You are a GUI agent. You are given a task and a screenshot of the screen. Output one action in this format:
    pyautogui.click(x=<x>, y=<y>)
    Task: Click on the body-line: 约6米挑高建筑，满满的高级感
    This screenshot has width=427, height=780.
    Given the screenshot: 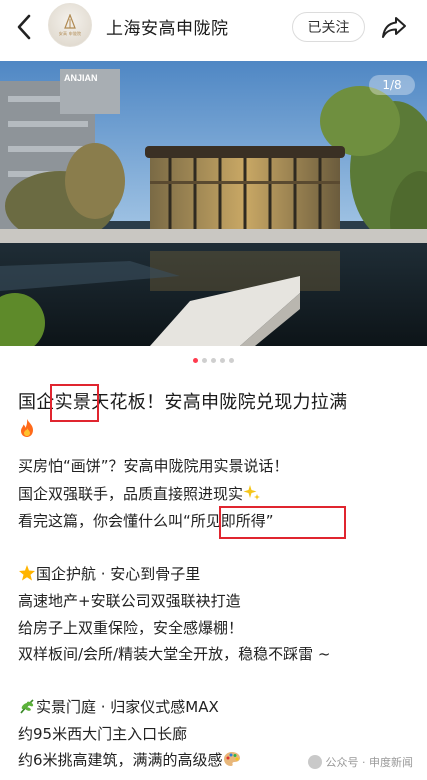 What is the action you would take?
    pyautogui.click(x=129, y=760)
    